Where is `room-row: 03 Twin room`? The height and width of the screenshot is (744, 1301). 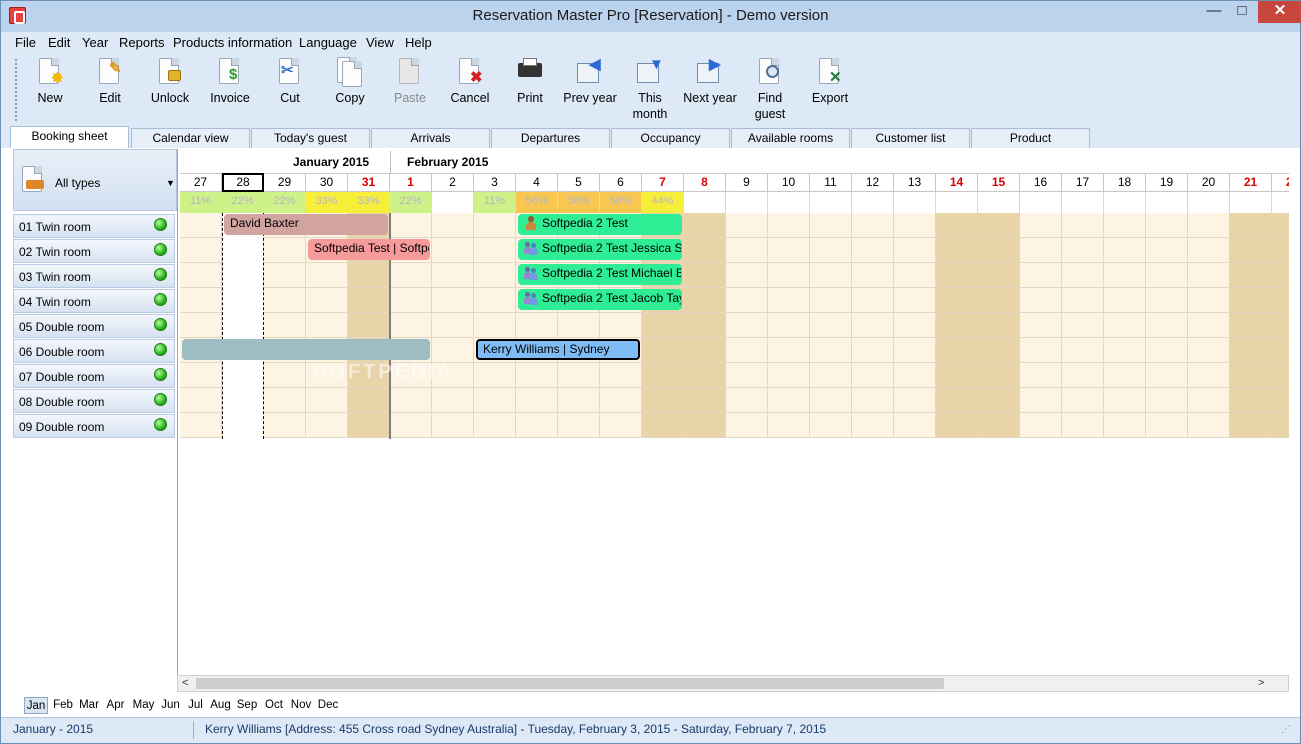 room-row: 03 Twin room is located at coordinates (94, 276).